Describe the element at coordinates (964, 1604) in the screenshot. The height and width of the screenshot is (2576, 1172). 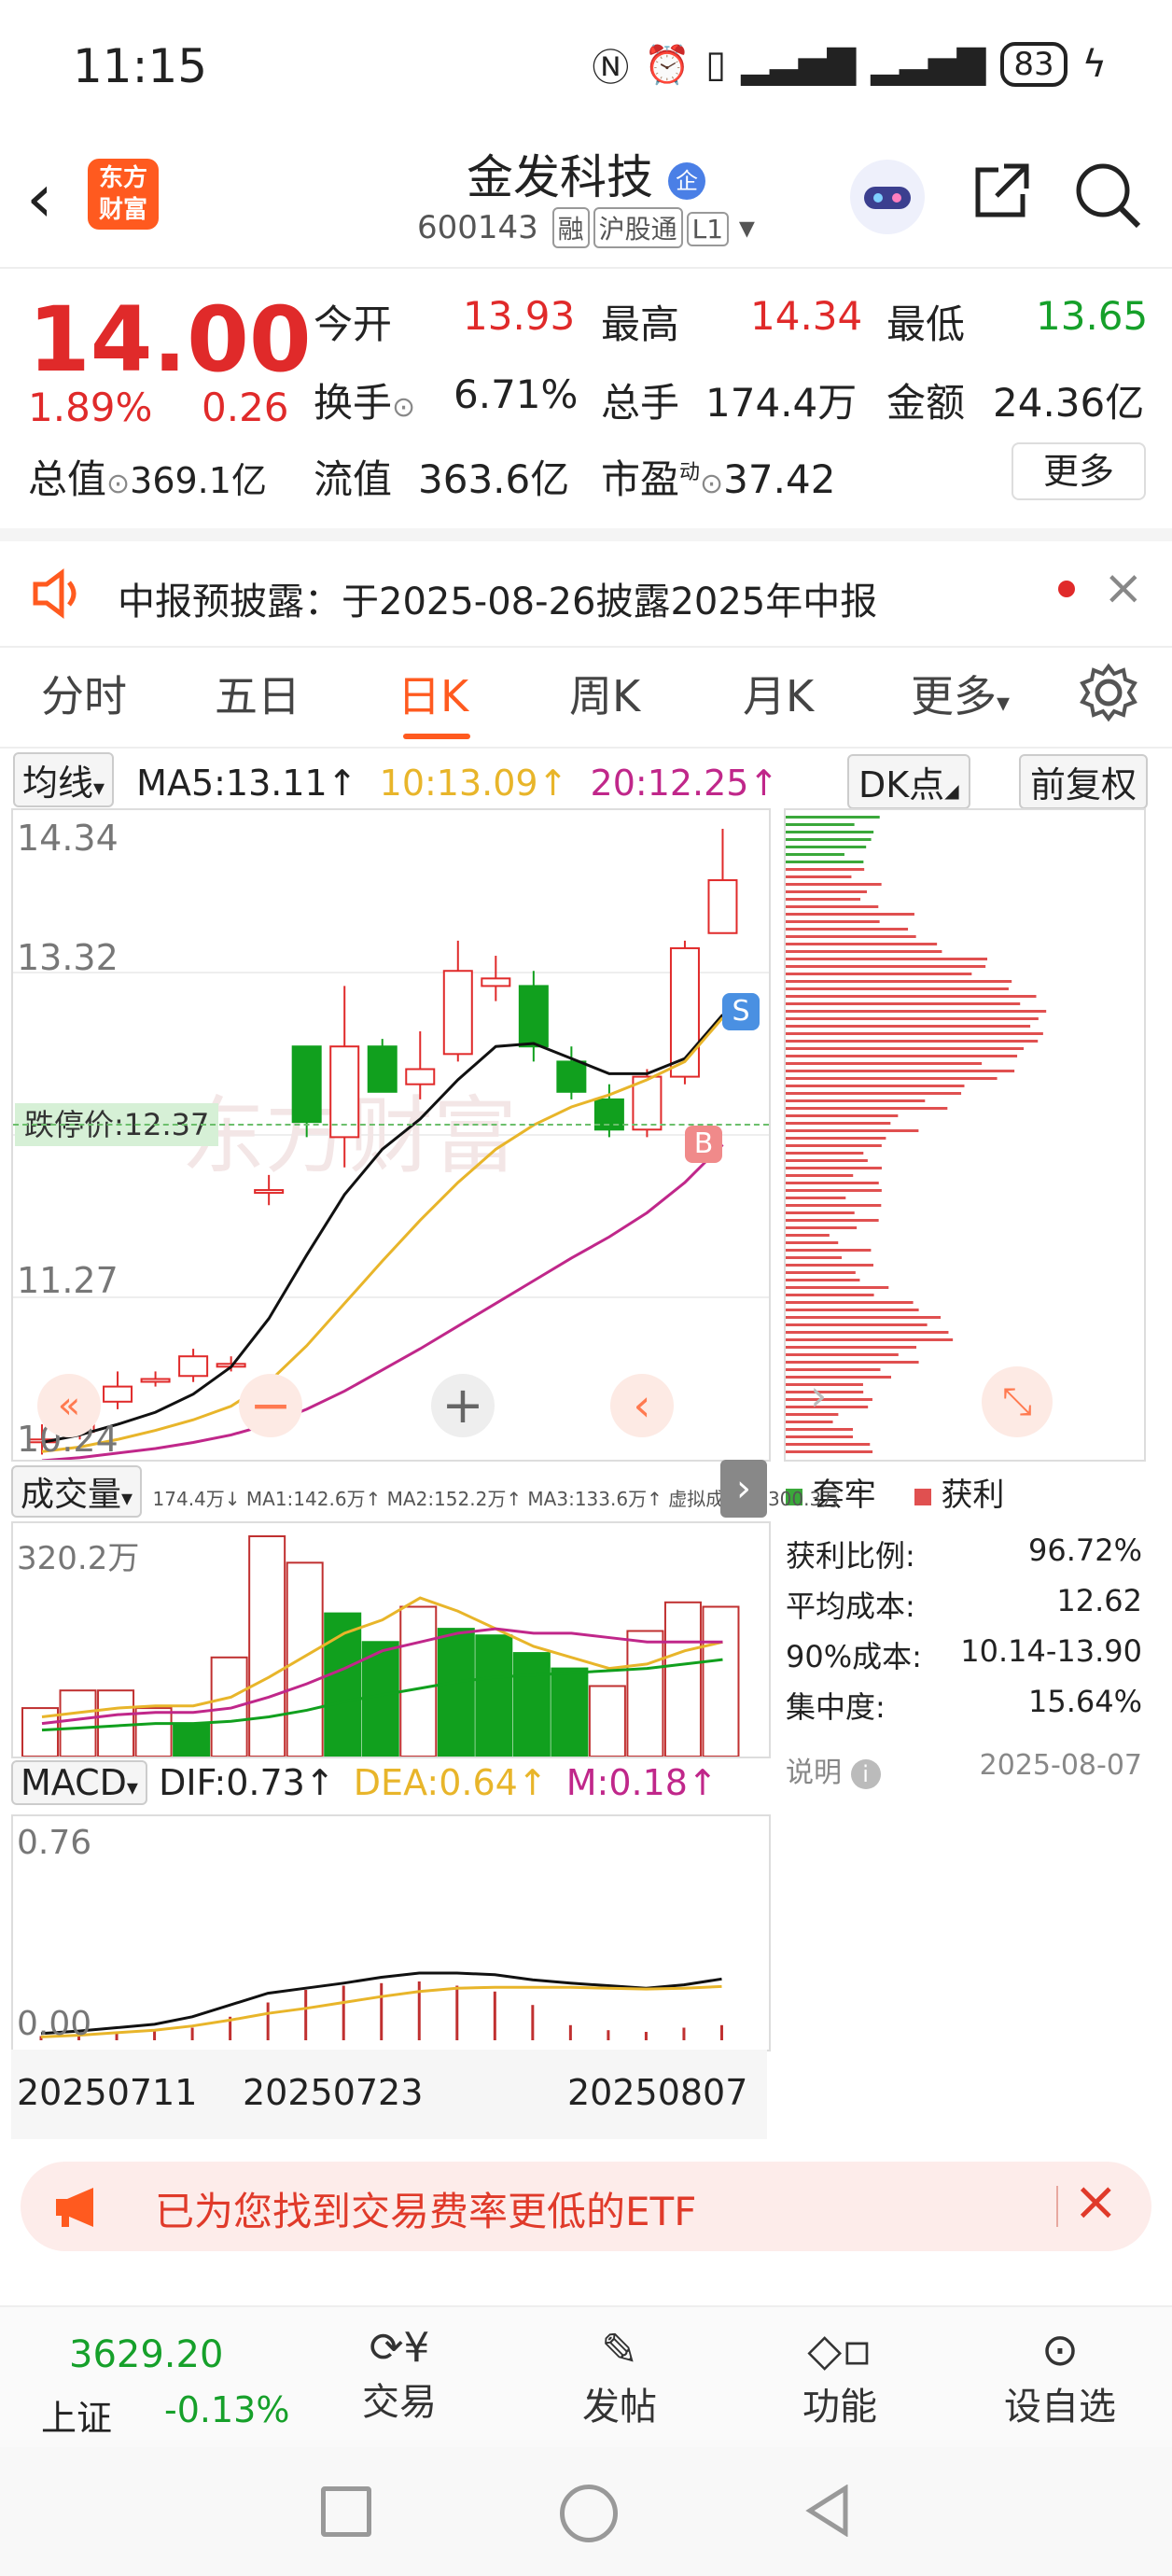
I see `stat-avg-cost: 平均成本: 12.62` at that location.